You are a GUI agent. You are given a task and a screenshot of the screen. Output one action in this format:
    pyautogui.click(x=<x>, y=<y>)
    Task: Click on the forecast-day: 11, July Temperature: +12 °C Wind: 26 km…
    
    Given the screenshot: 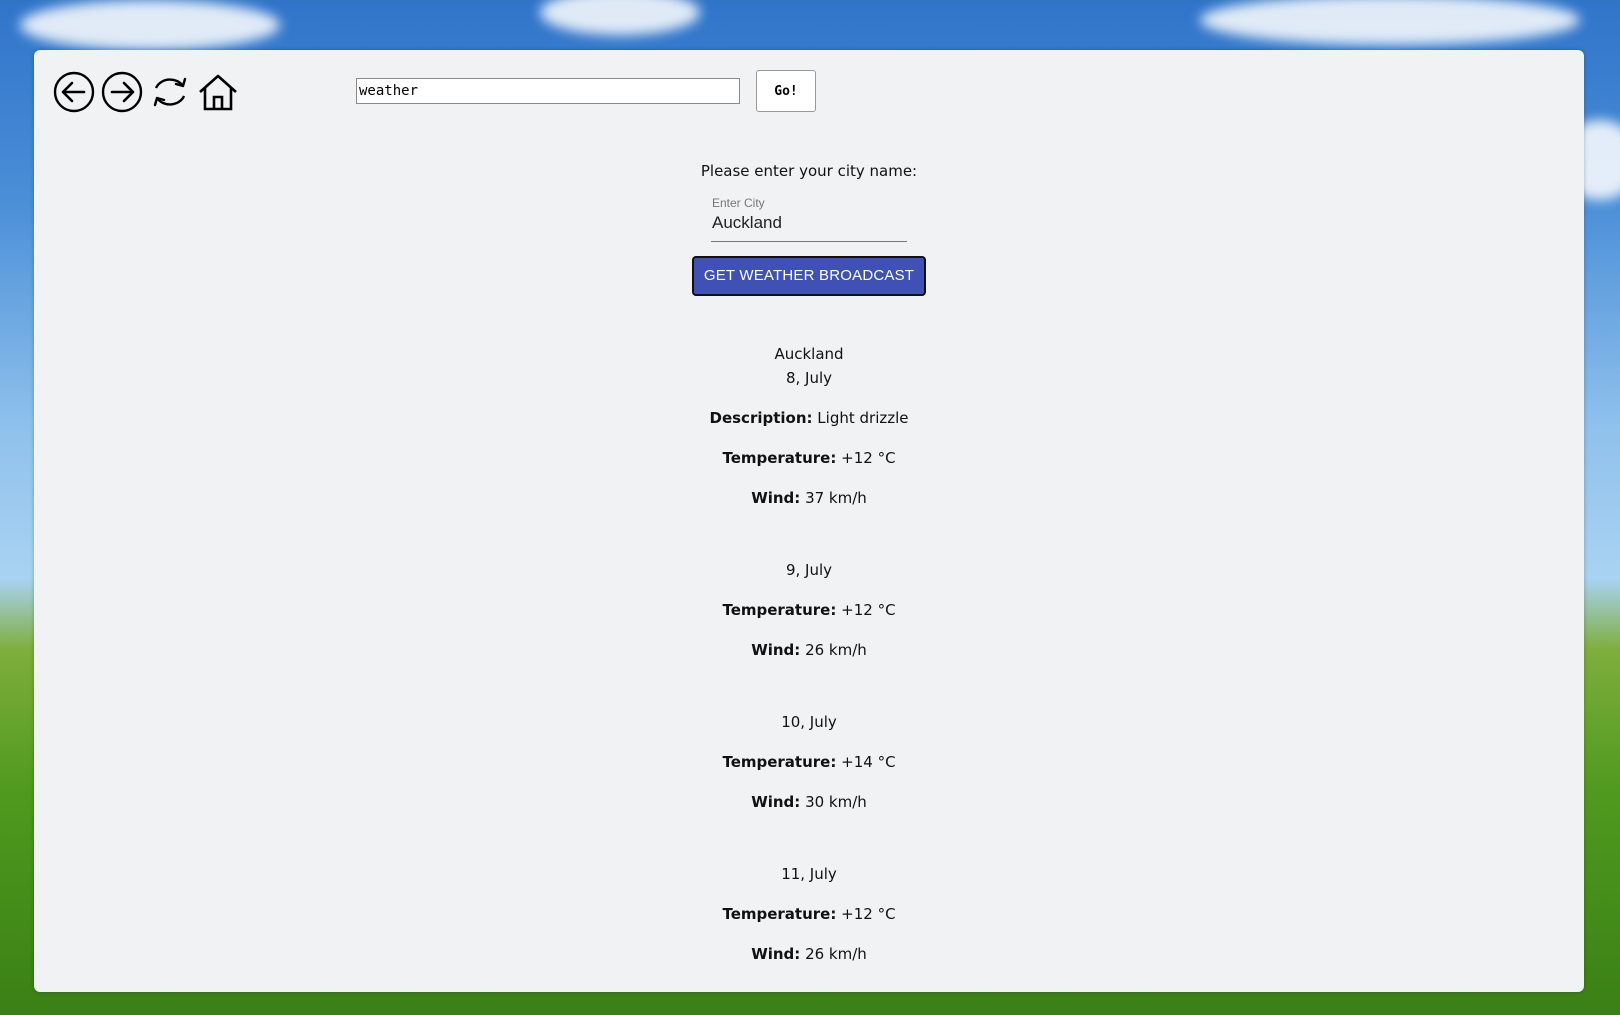 What is the action you would take?
    pyautogui.click(x=809, y=914)
    